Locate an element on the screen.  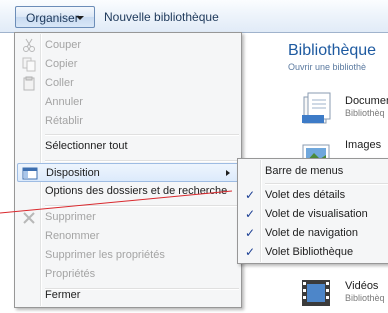
menu-item-undo: Annuler is located at coordinates (128, 102).